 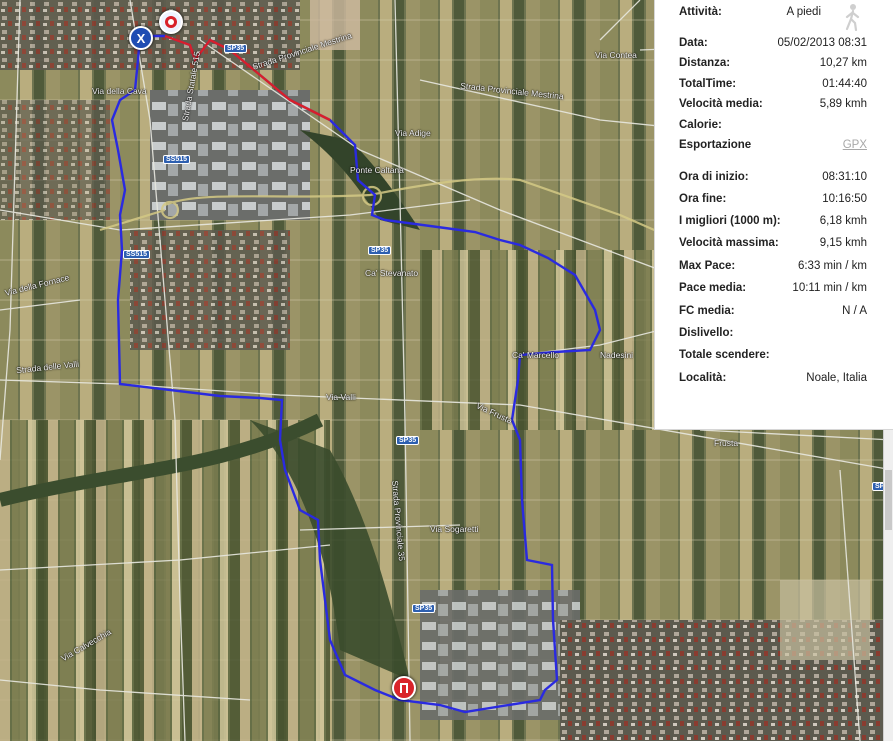 What do you see at coordinates (843, 104) in the screenshot?
I see `info-value: 5,89 kmh` at bounding box center [843, 104].